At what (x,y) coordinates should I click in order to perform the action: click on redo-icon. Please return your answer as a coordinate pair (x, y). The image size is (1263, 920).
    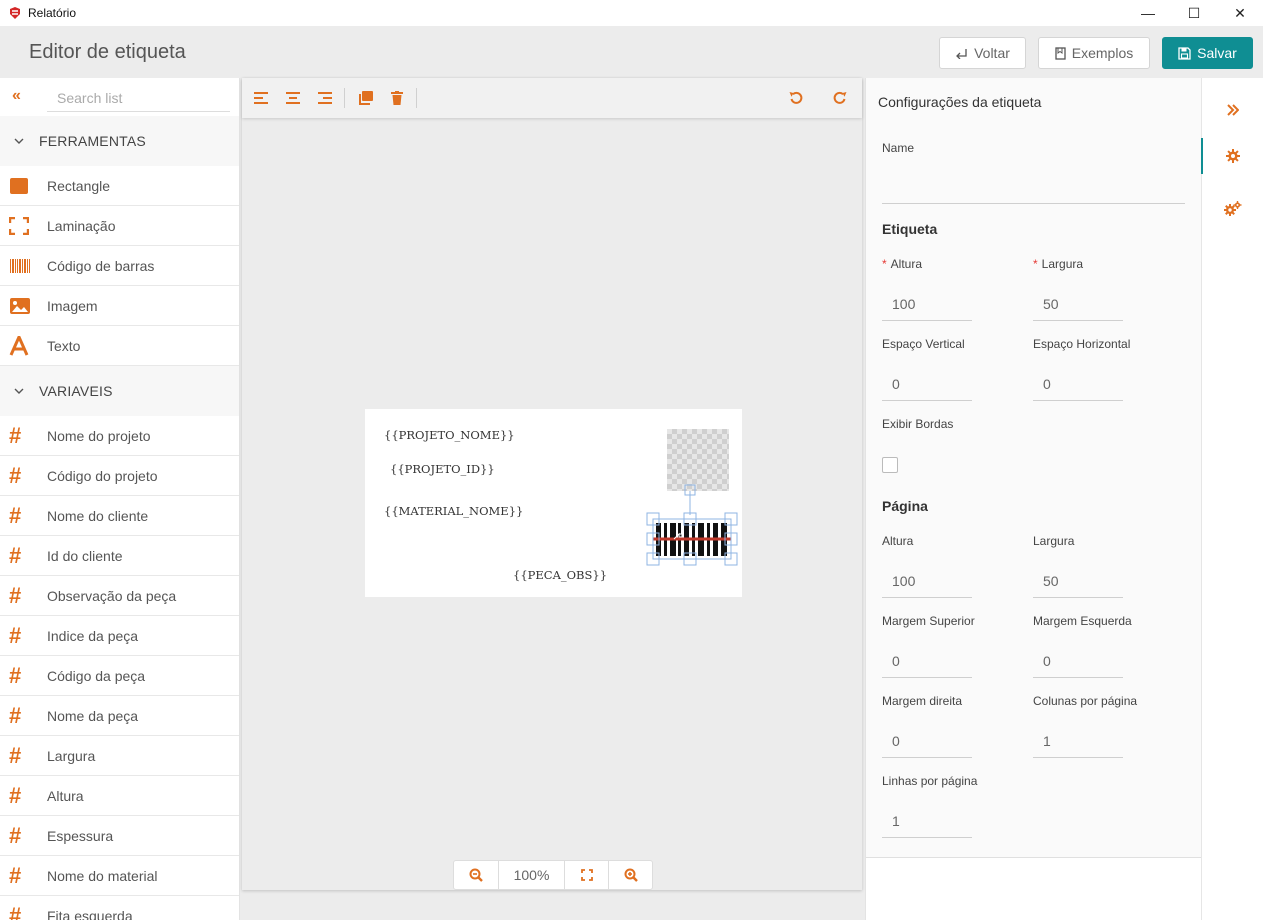
    Looking at the image, I should click on (840, 98).